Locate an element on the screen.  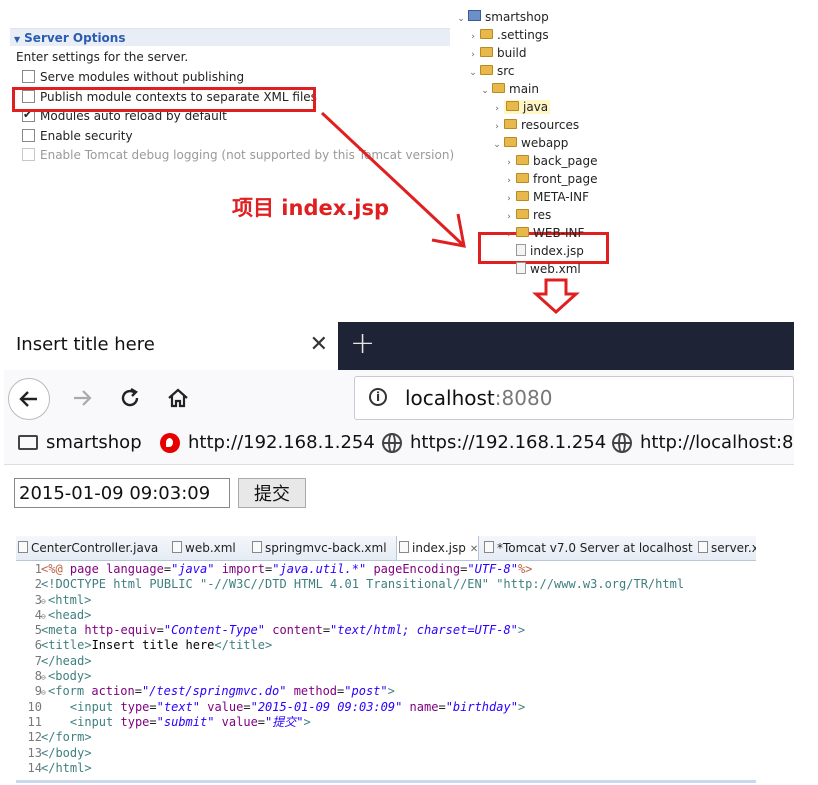
globe-icon is located at coordinates (392, 442).